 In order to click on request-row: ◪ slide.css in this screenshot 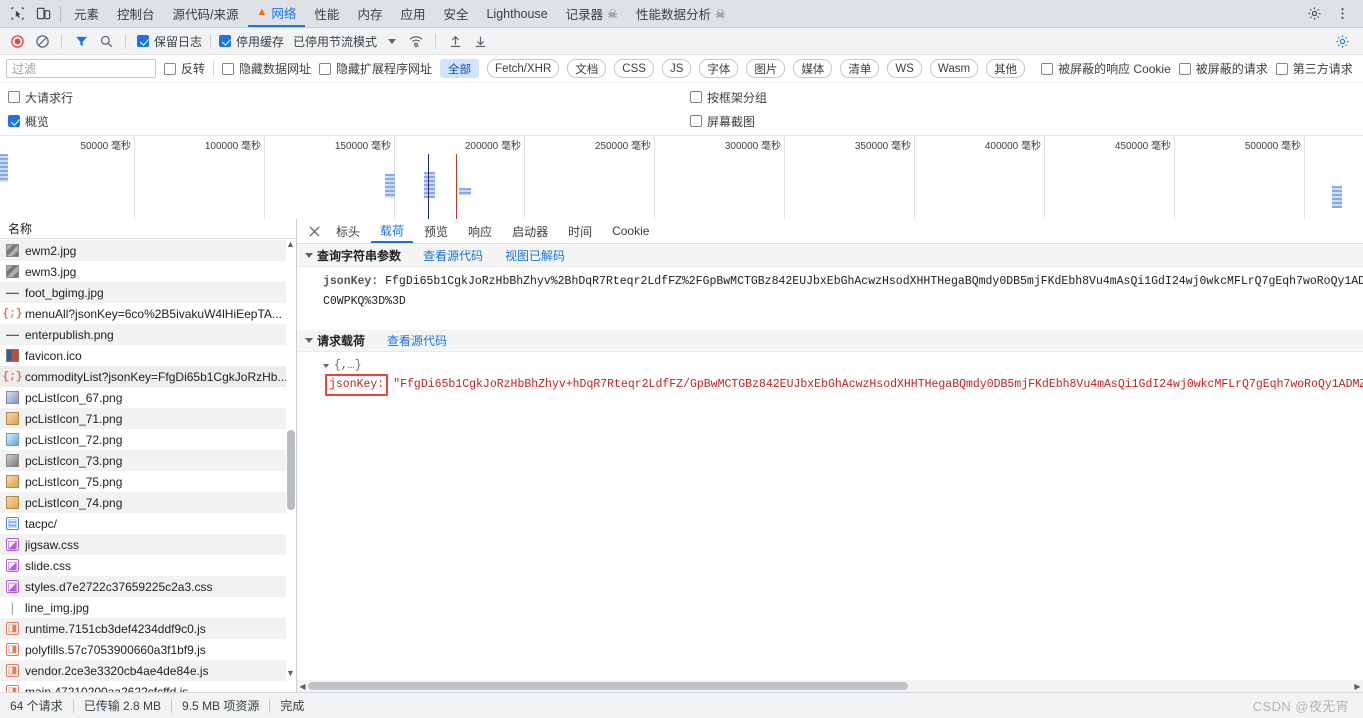, I will do `click(148, 565)`.